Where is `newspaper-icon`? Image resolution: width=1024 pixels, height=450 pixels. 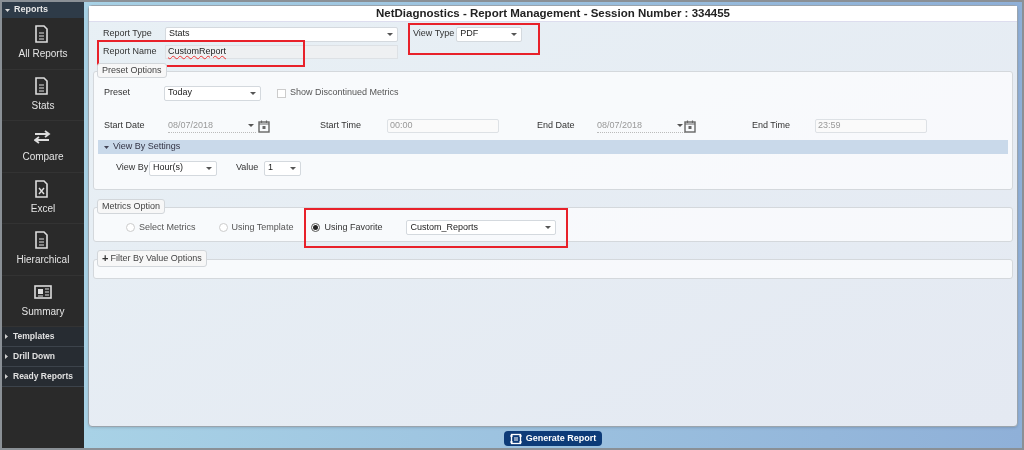 newspaper-icon is located at coordinates (43, 291).